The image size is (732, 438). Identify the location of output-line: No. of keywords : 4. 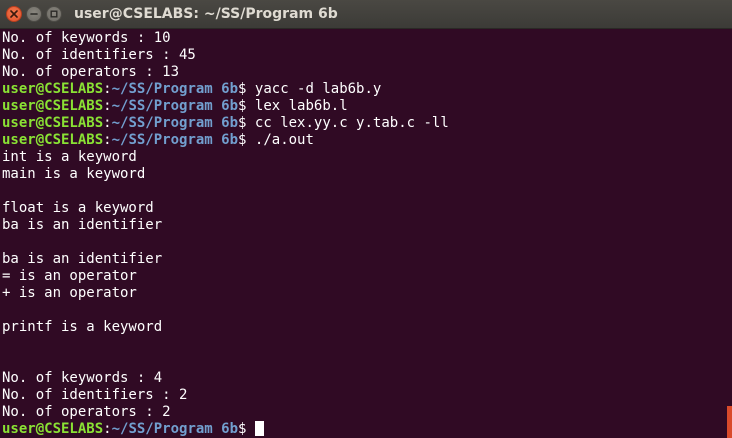
(82, 378).